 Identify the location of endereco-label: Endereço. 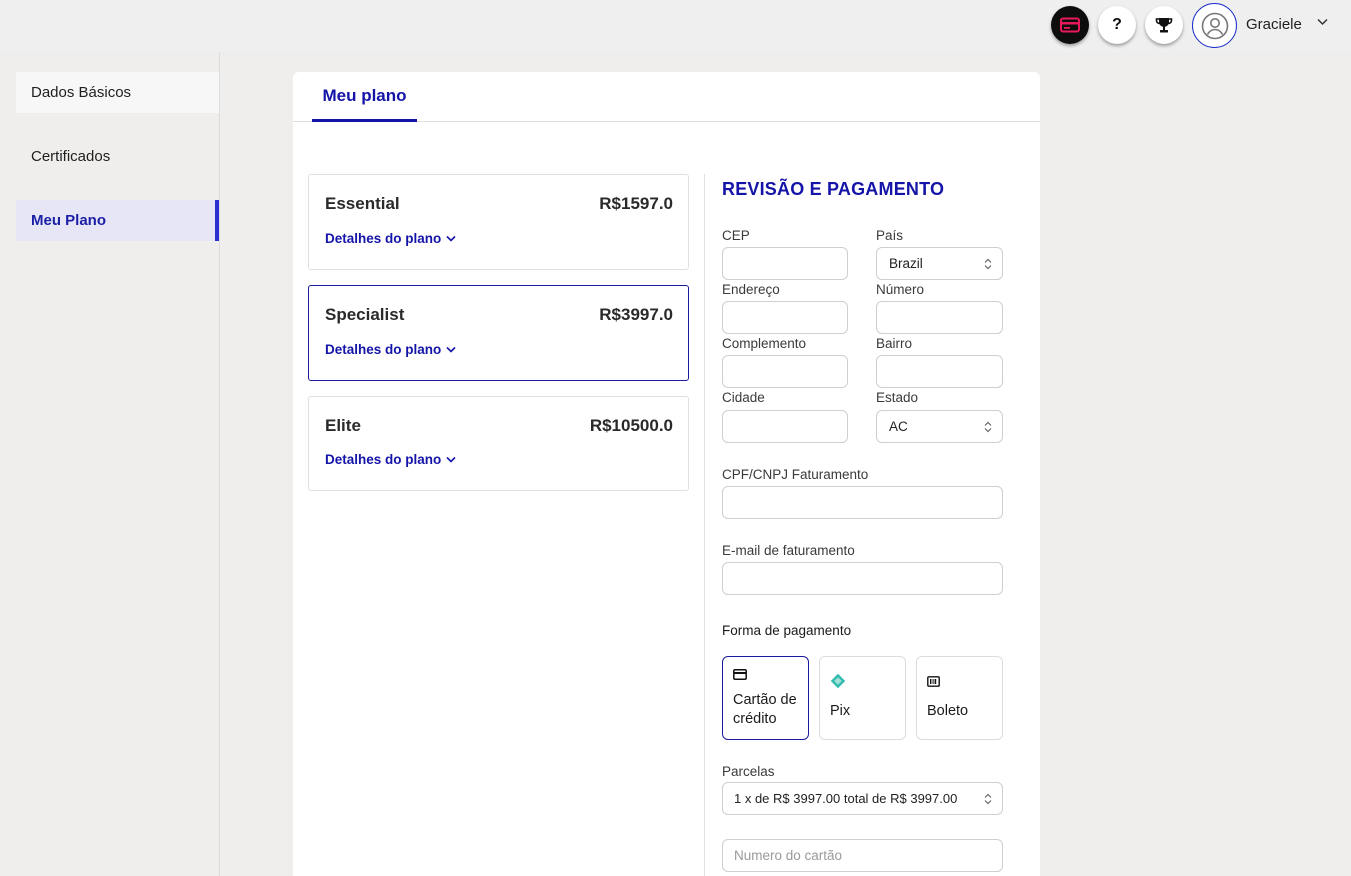
(751, 289).